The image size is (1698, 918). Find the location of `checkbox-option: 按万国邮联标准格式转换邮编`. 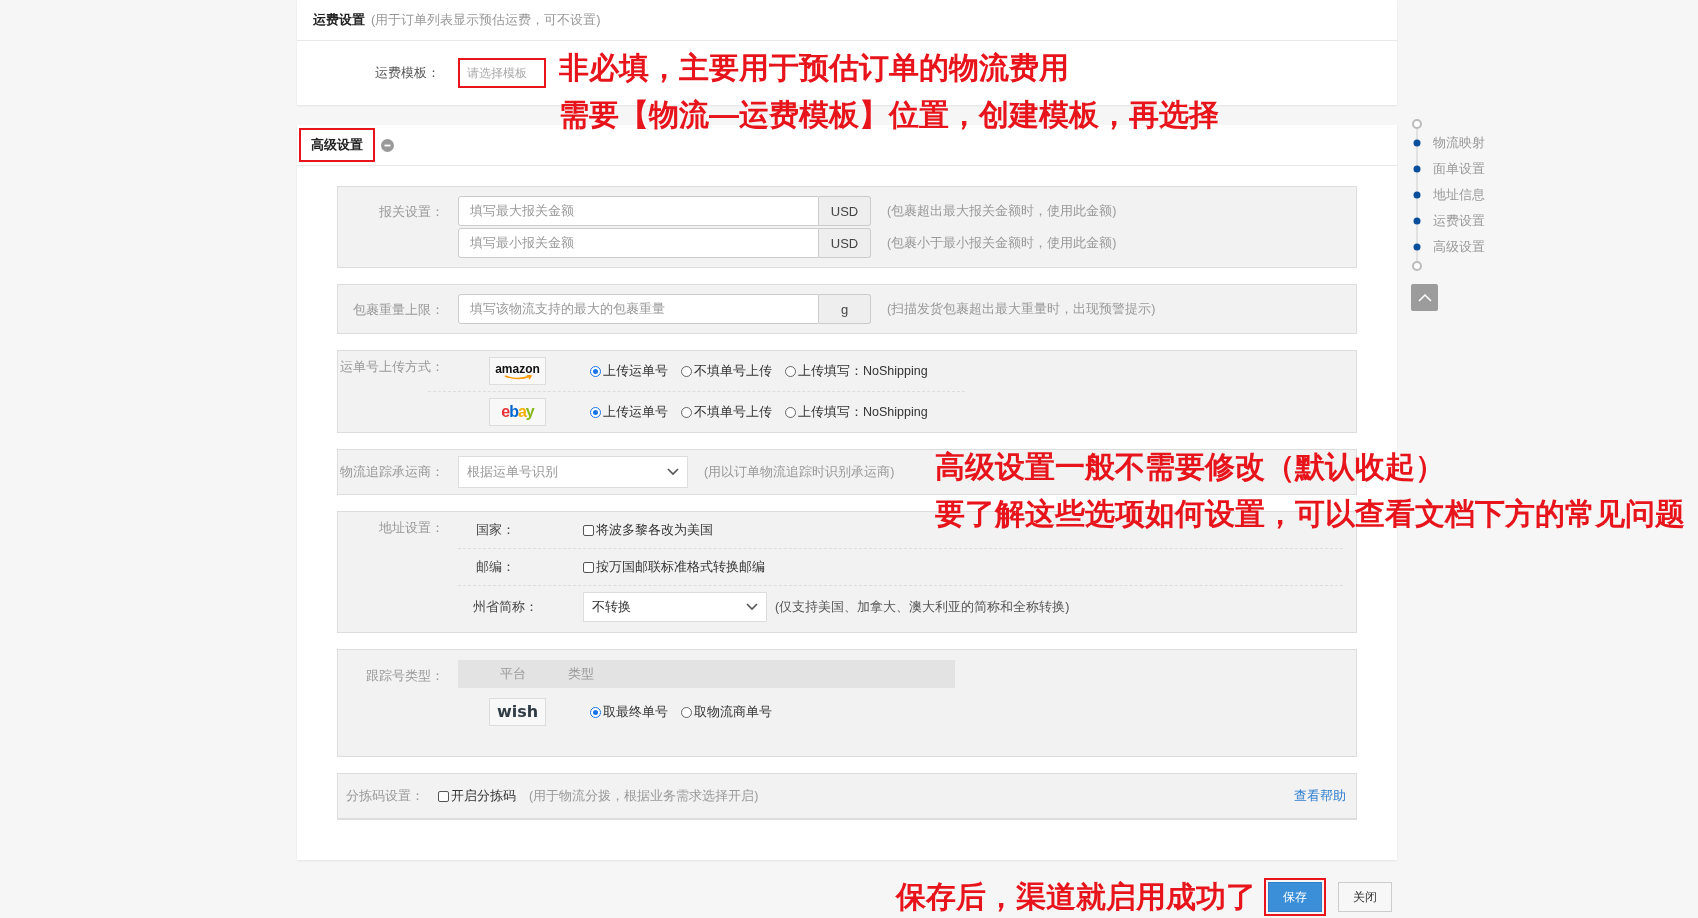

checkbox-option: 按万国邮联标准格式转换邮编 is located at coordinates (674, 567).